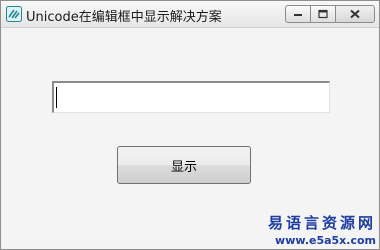  Describe the element at coordinates (184, 165) in the screenshot. I see `show-button: 显示` at that location.